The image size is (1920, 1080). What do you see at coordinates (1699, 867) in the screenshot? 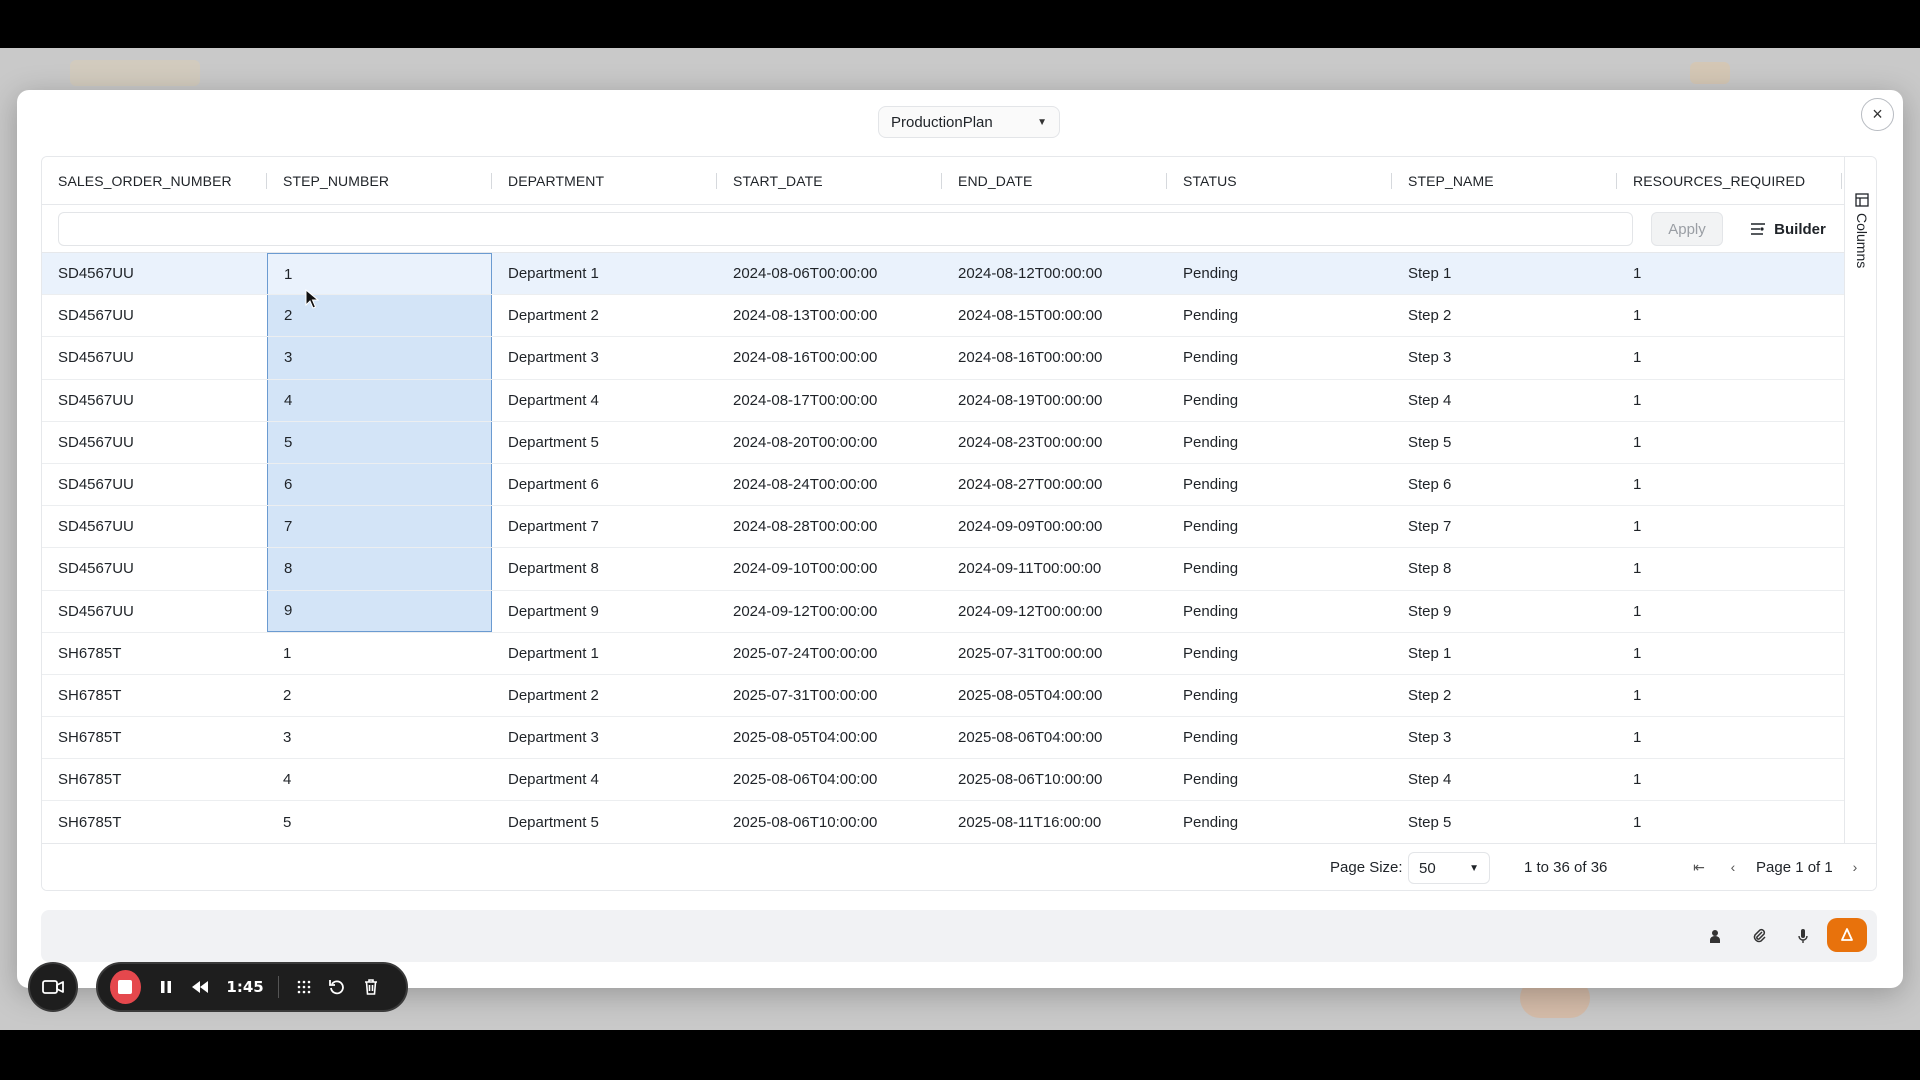
I see `first-page-button: ⇤` at bounding box center [1699, 867].